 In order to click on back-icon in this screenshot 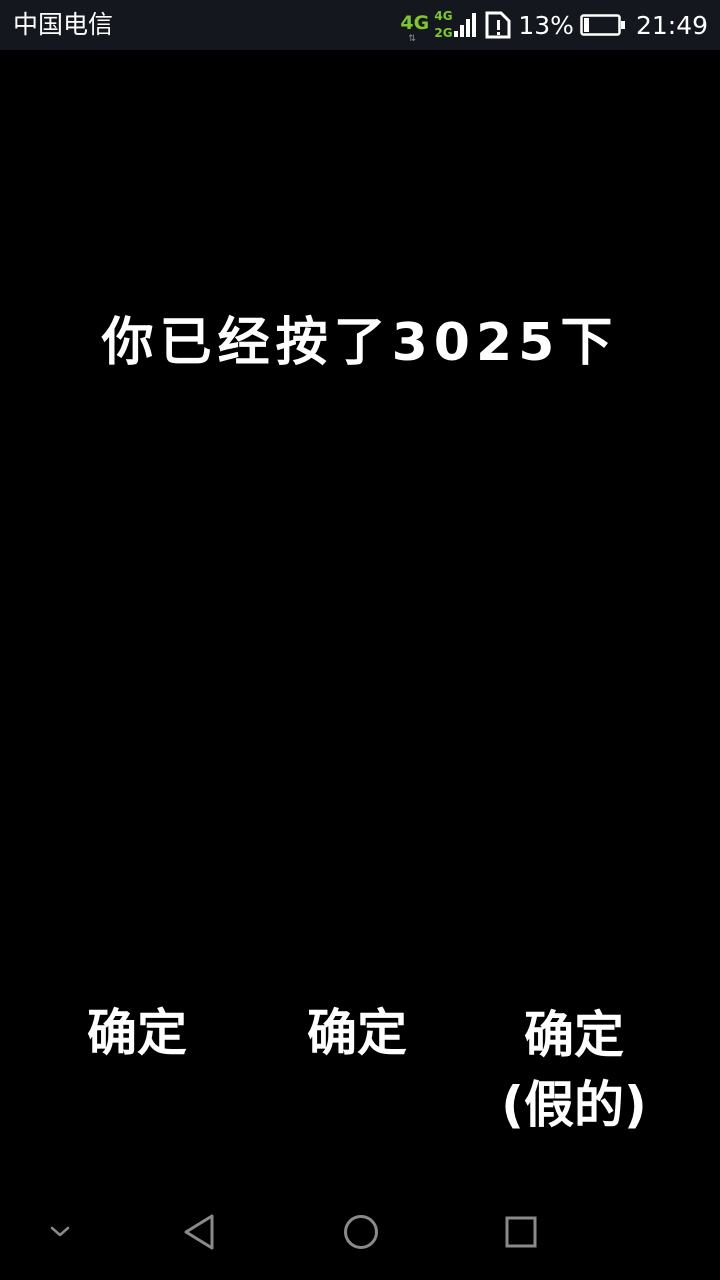, I will do `click(199, 1232)`.